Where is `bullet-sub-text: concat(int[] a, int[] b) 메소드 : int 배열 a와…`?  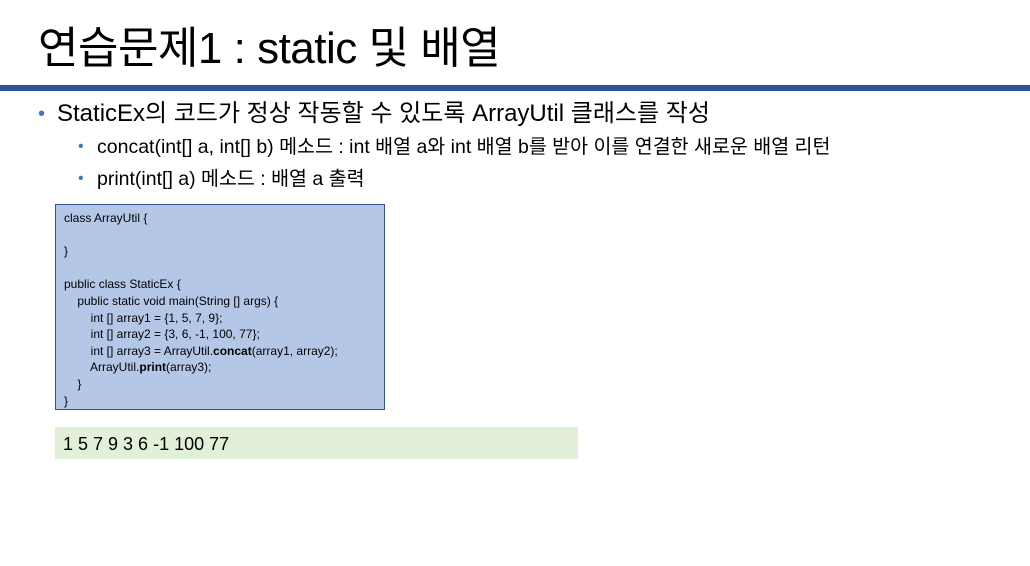
bullet-sub-text: concat(int[] a, int[] b) 메소드 : int 배열 a와… is located at coordinates (464, 147).